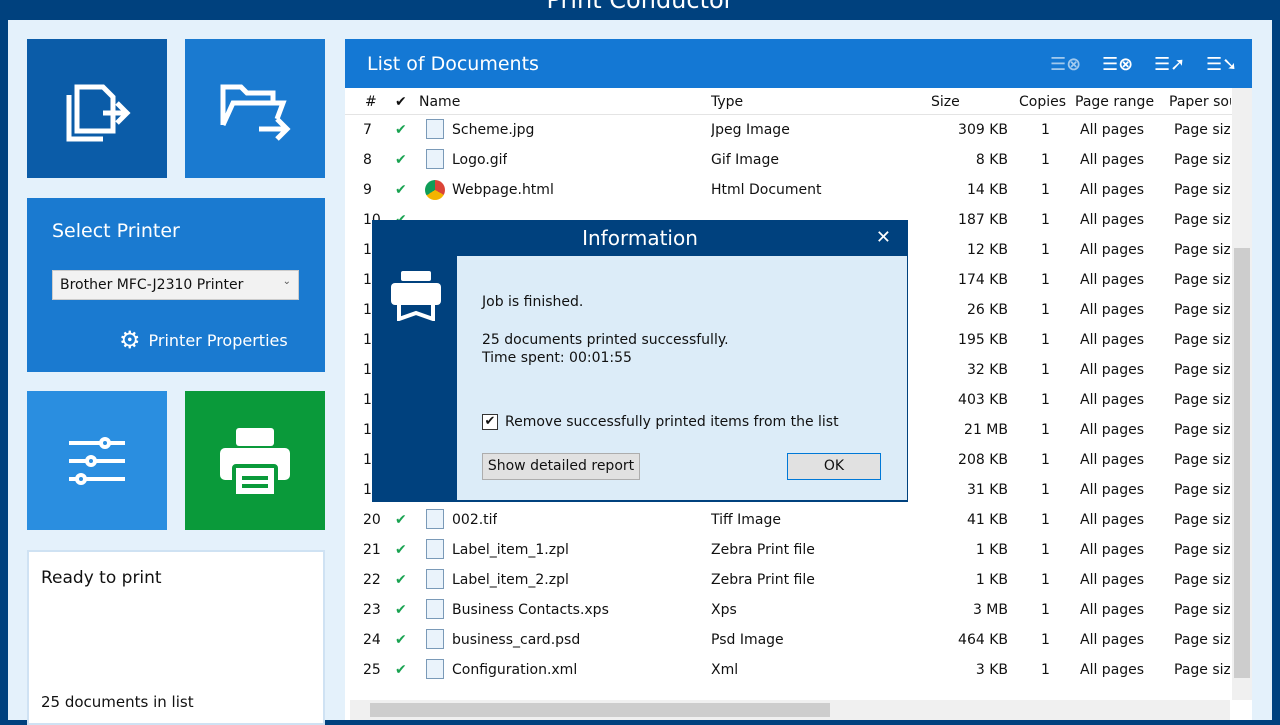  Describe the element at coordinates (987, 370) in the screenshot. I see `file-size: 32 KB` at that location.